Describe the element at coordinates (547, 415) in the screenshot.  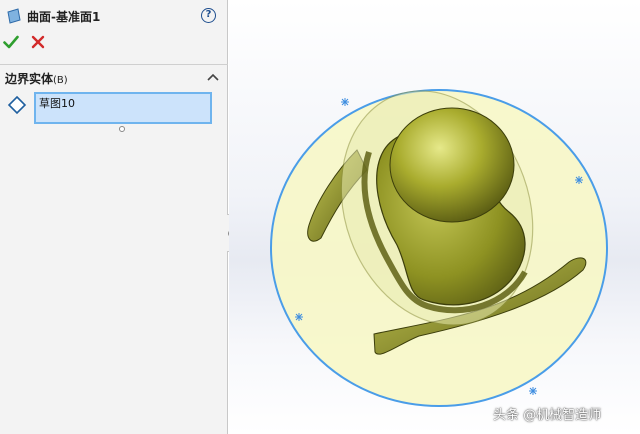
I see `watermark-text: 头条 @机械智造师` at that location.